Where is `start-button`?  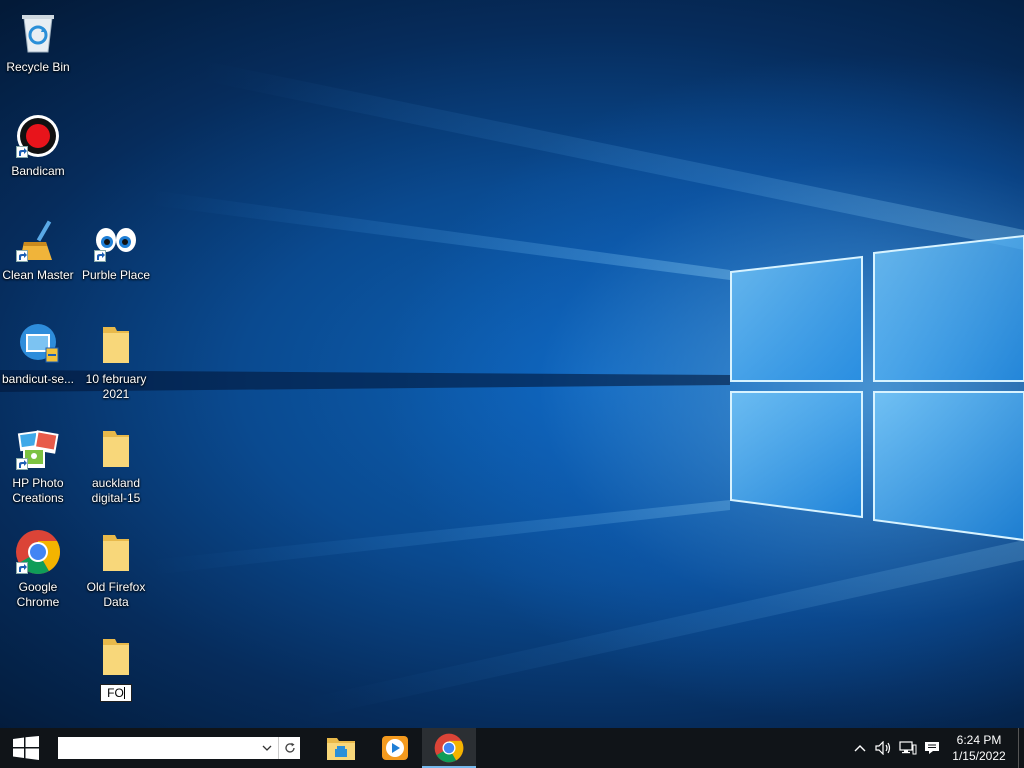
start-button is located at coordinates (26, 748).